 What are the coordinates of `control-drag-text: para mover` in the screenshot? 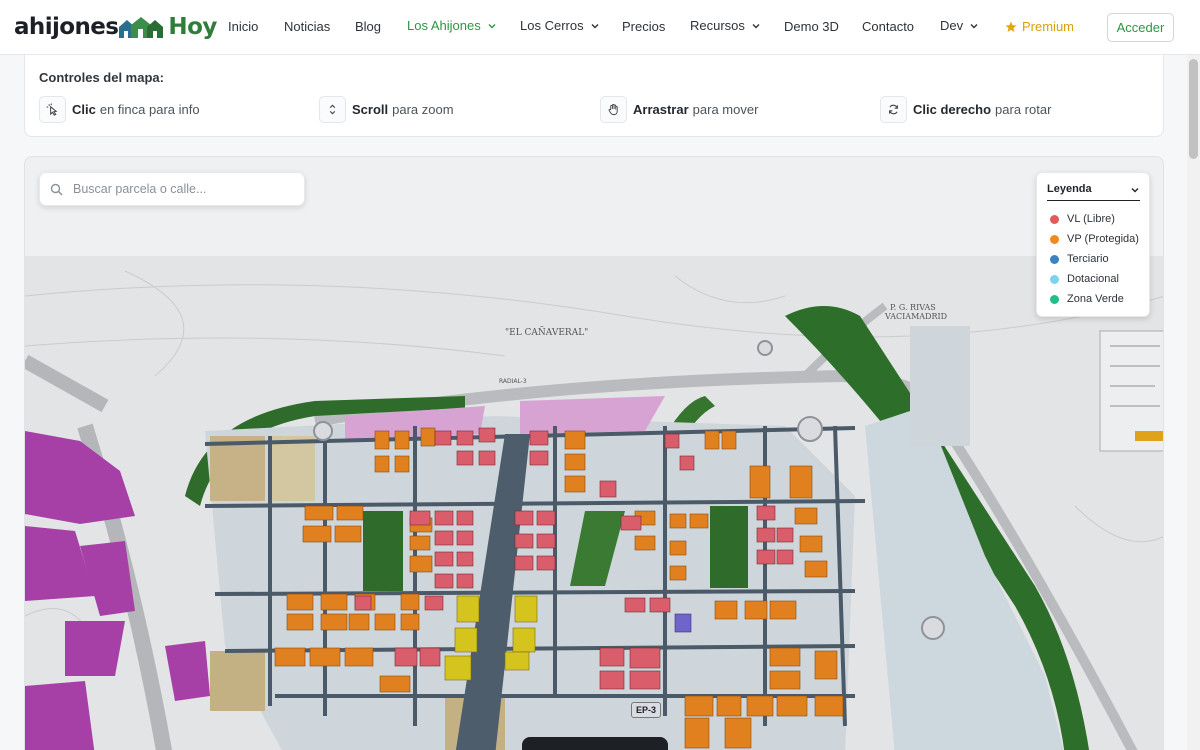 It's located at (725, 109).